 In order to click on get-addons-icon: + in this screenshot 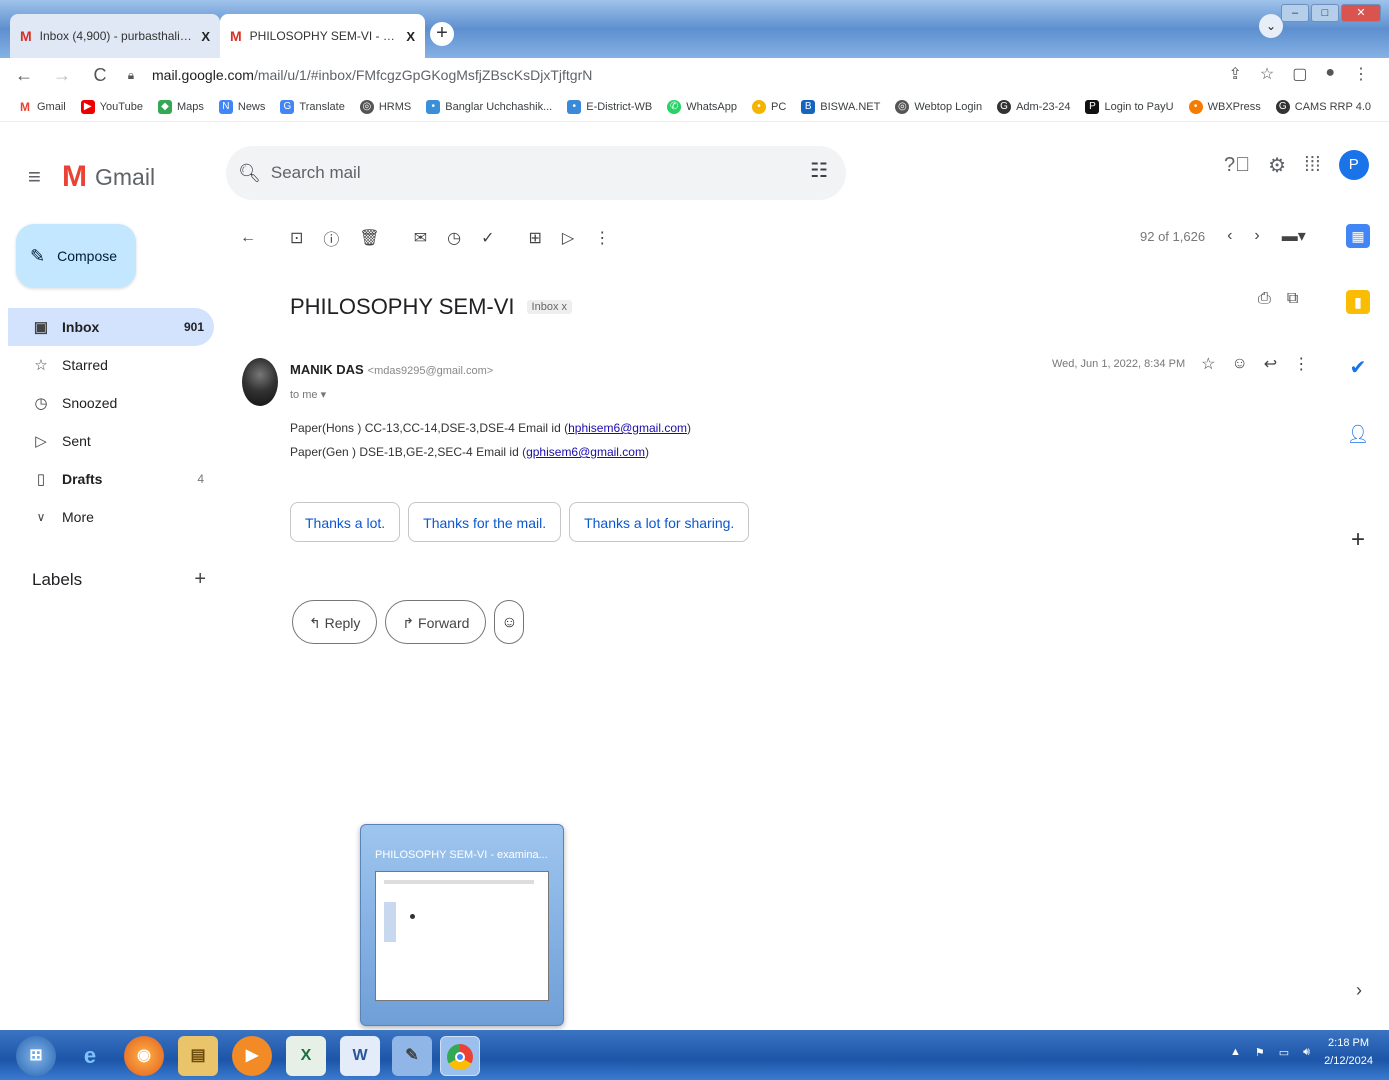, I will do `click(1358, 540)`.